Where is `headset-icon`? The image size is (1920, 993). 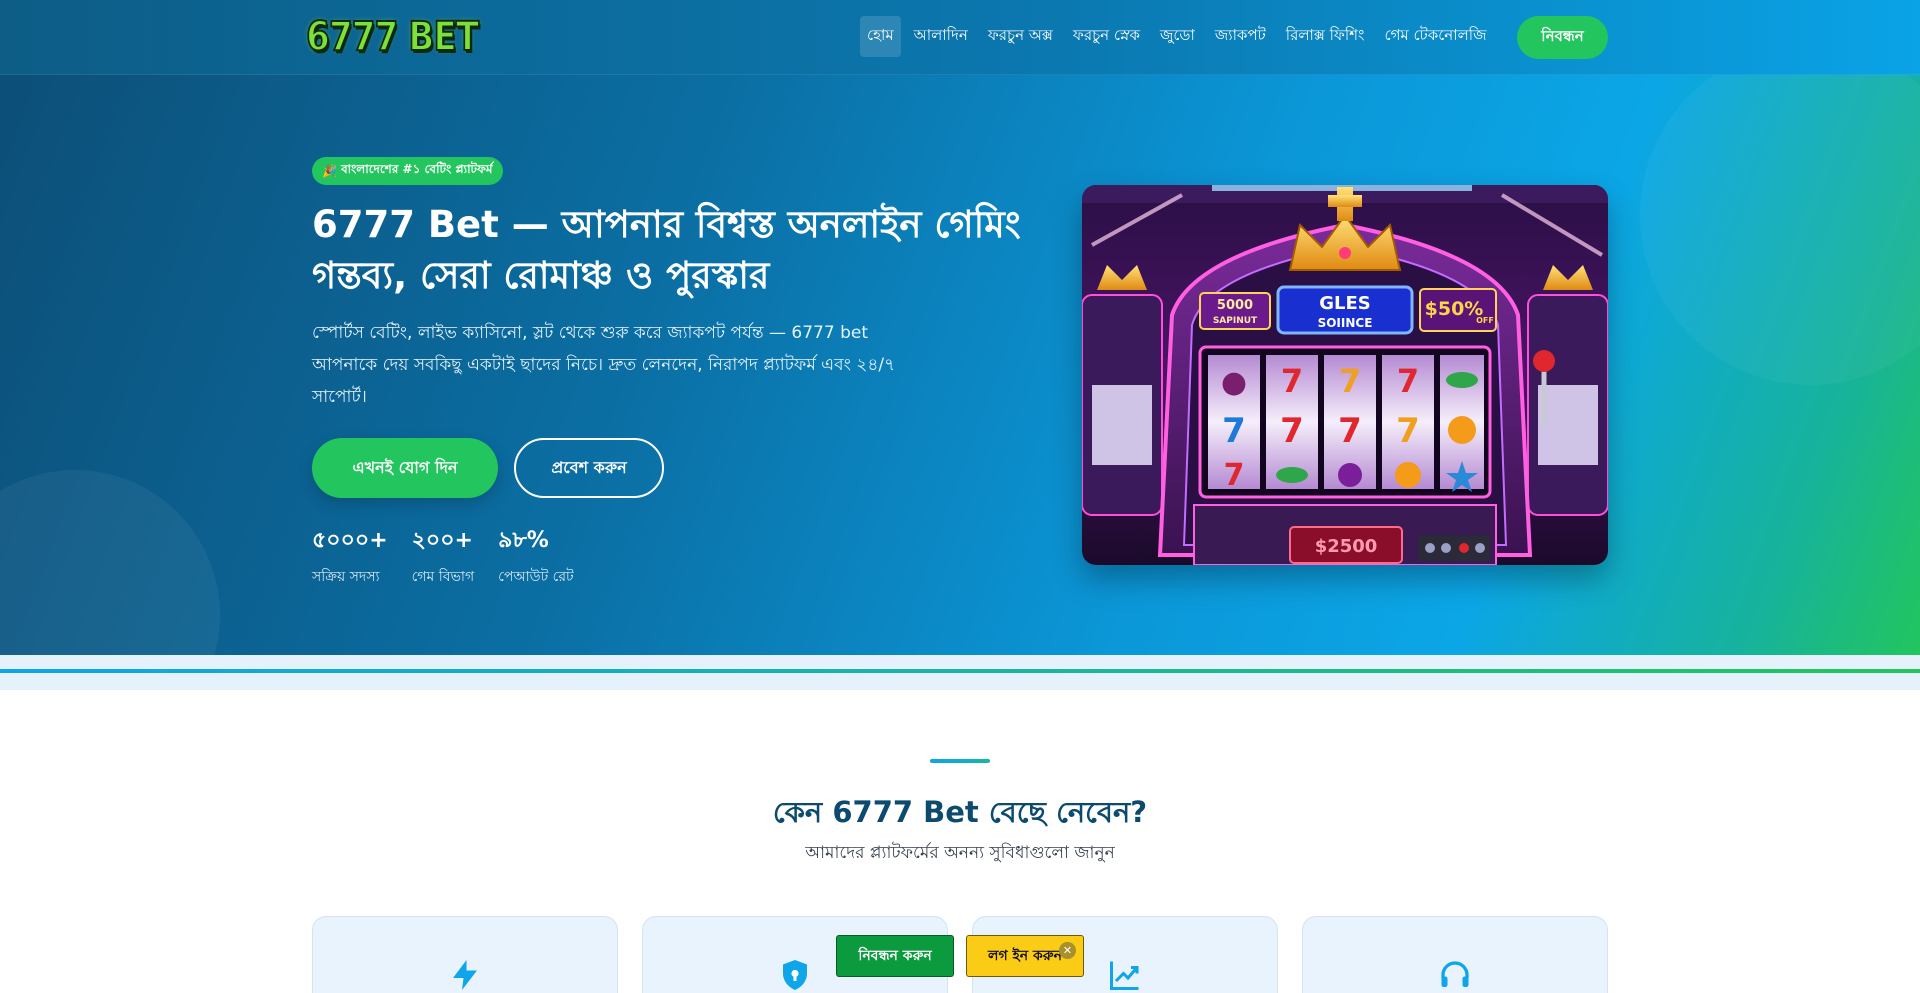 headset-icon is located at coordinates (1455, 974).